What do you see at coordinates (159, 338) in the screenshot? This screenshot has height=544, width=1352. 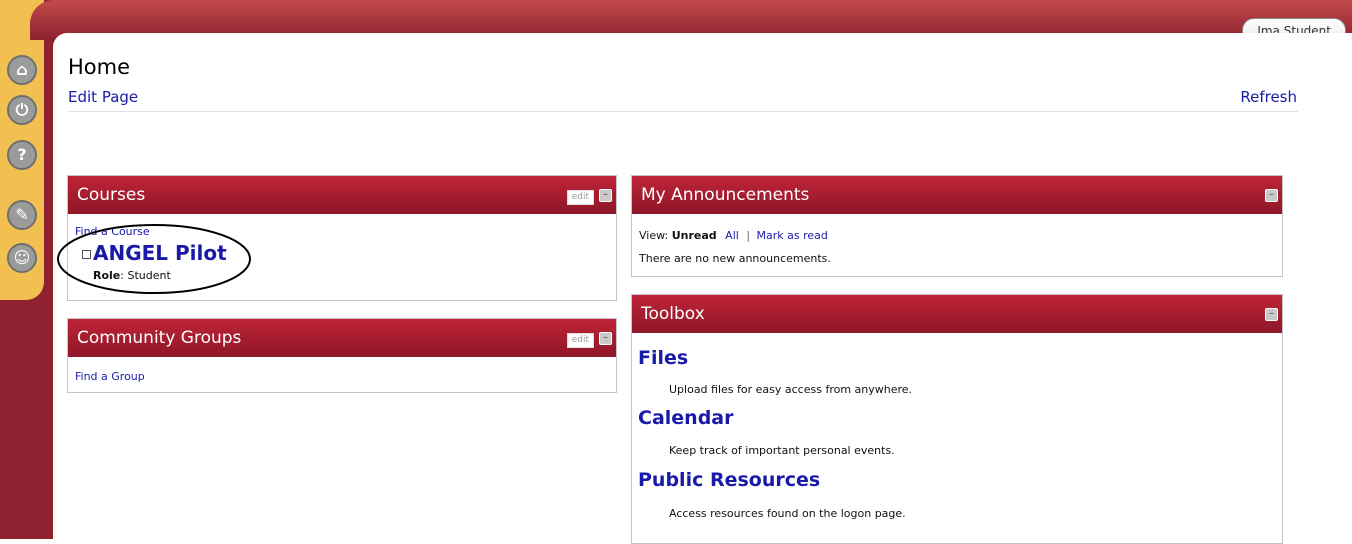 I see `community-panel-title: Community Groups` at bounding box center [159, 338].